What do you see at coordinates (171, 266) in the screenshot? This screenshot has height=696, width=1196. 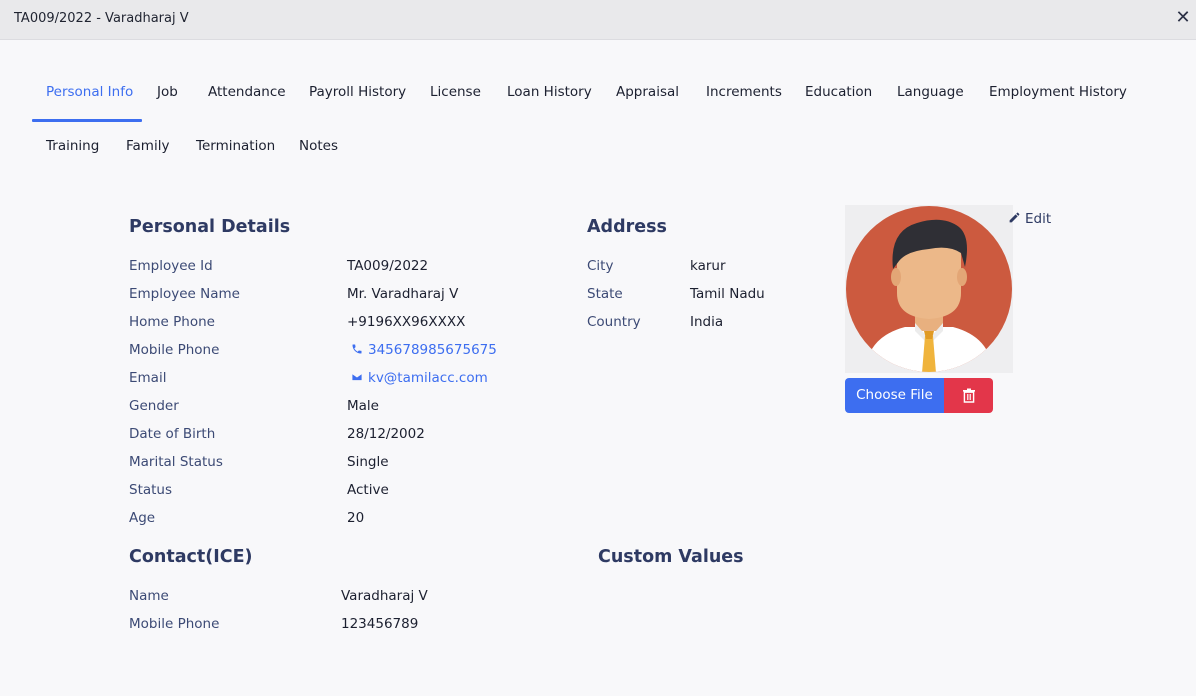 I see `employee-id-label: Employee Id` at bounding box center [171, 266].